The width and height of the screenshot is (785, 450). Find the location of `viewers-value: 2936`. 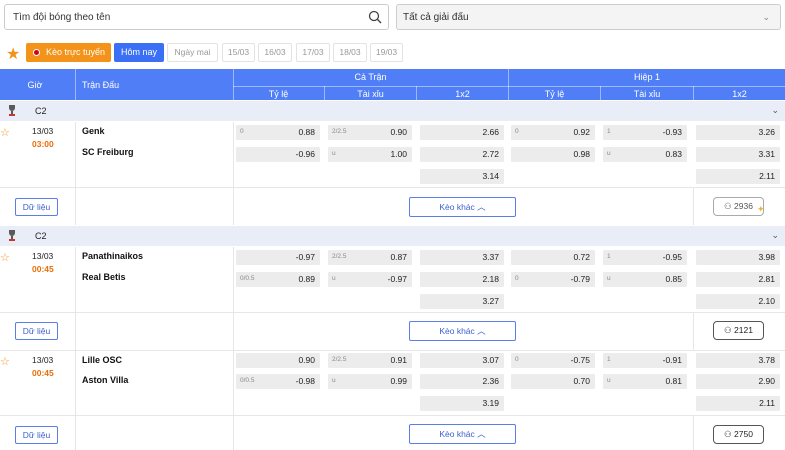

viewers-value: 2936 is located at coordinates (743, 206).